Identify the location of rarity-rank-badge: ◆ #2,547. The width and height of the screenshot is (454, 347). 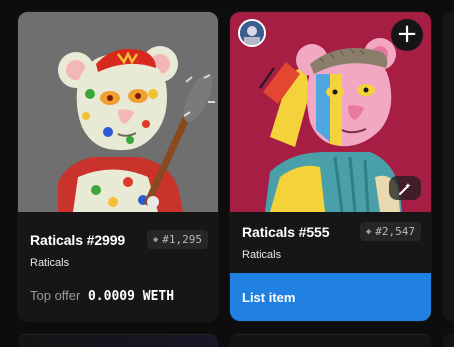
(390, 231).